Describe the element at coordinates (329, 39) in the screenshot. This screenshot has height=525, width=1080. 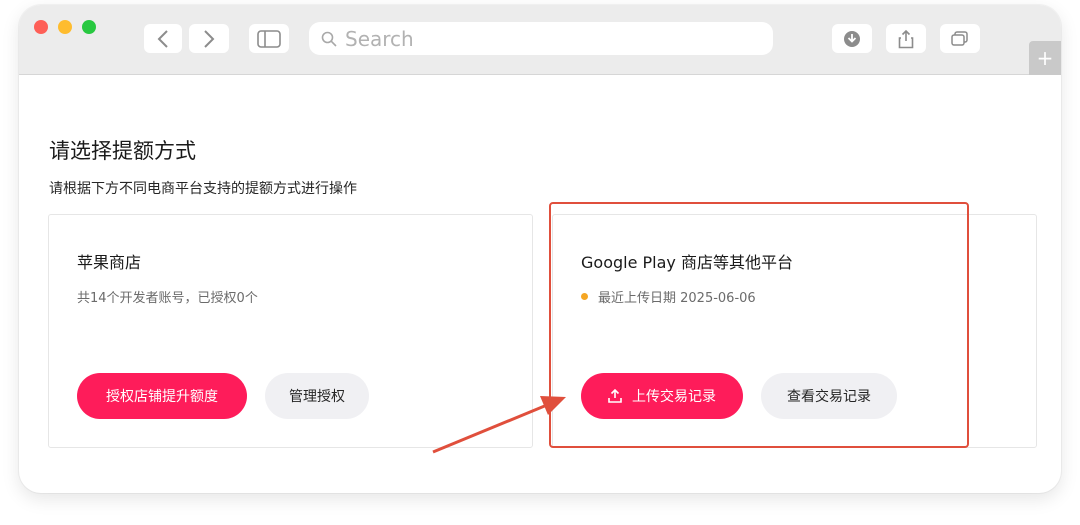
I see `search-icon` at that location.